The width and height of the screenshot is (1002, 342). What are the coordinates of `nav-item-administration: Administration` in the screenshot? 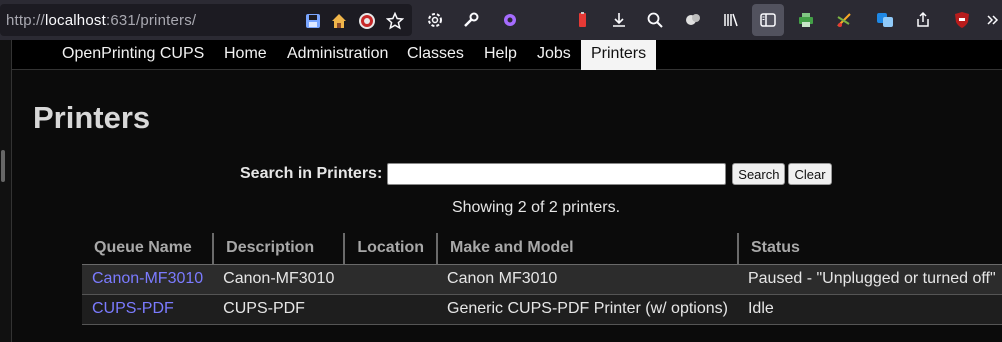 It's located at (337, 55).